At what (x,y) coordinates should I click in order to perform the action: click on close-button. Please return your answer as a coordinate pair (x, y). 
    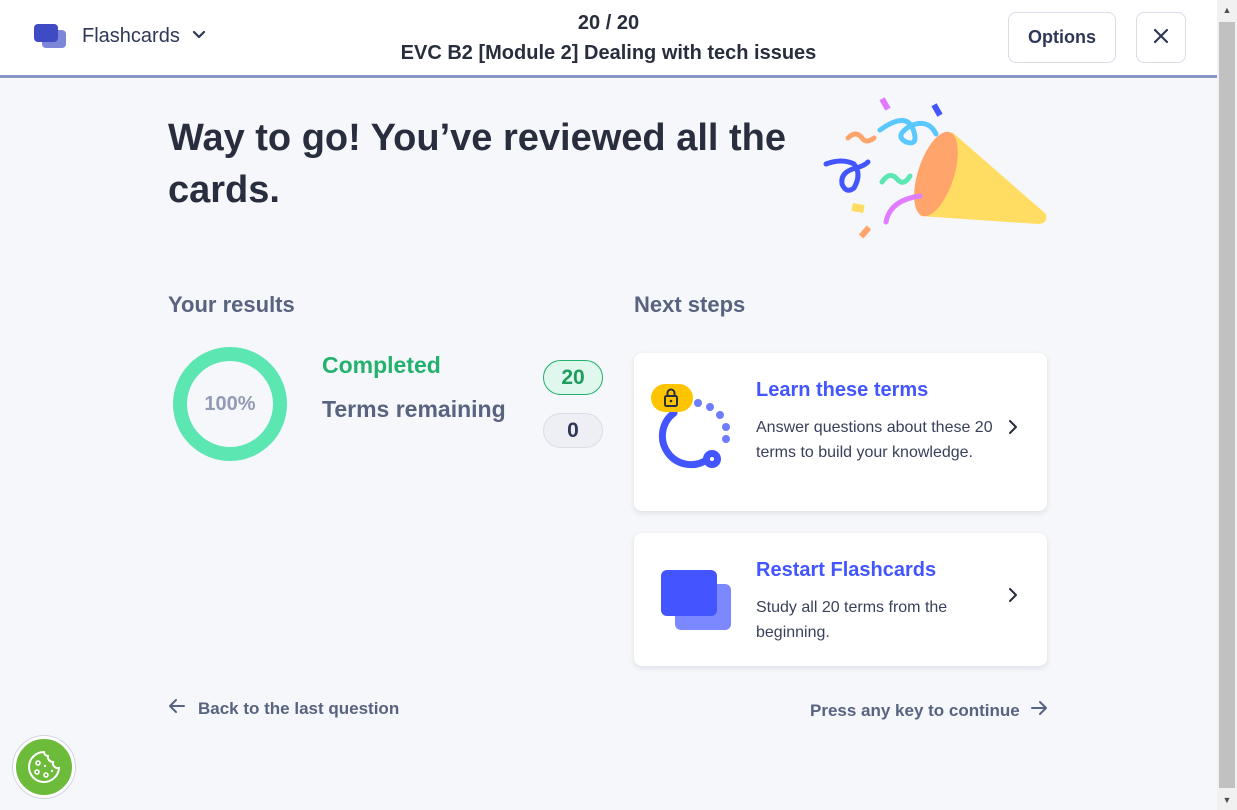
    Looking at the image, I should click on (1161, 37).